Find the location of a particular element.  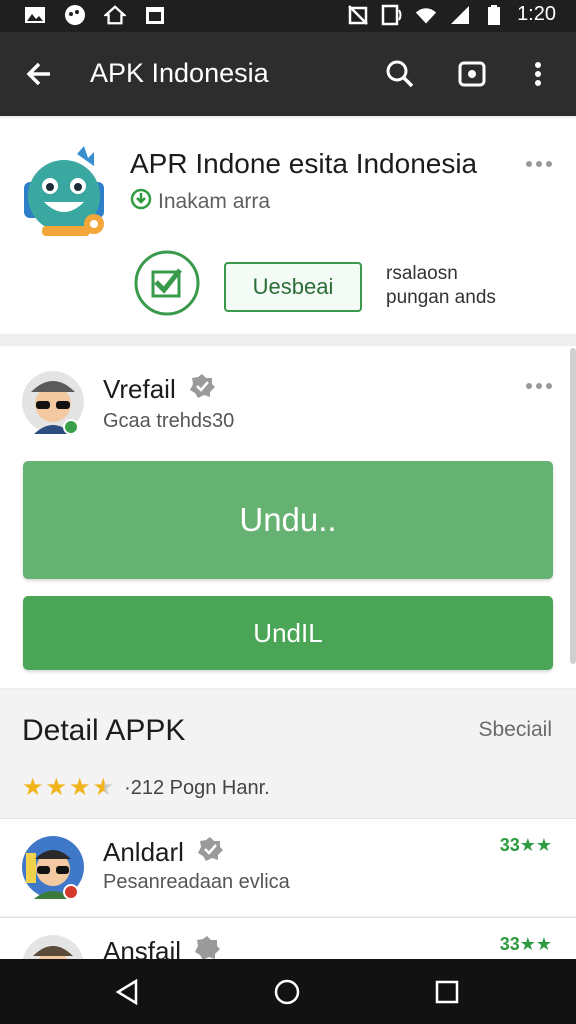

app-title: APR Indone esita Indonesia is located at coordinates (304, 163).